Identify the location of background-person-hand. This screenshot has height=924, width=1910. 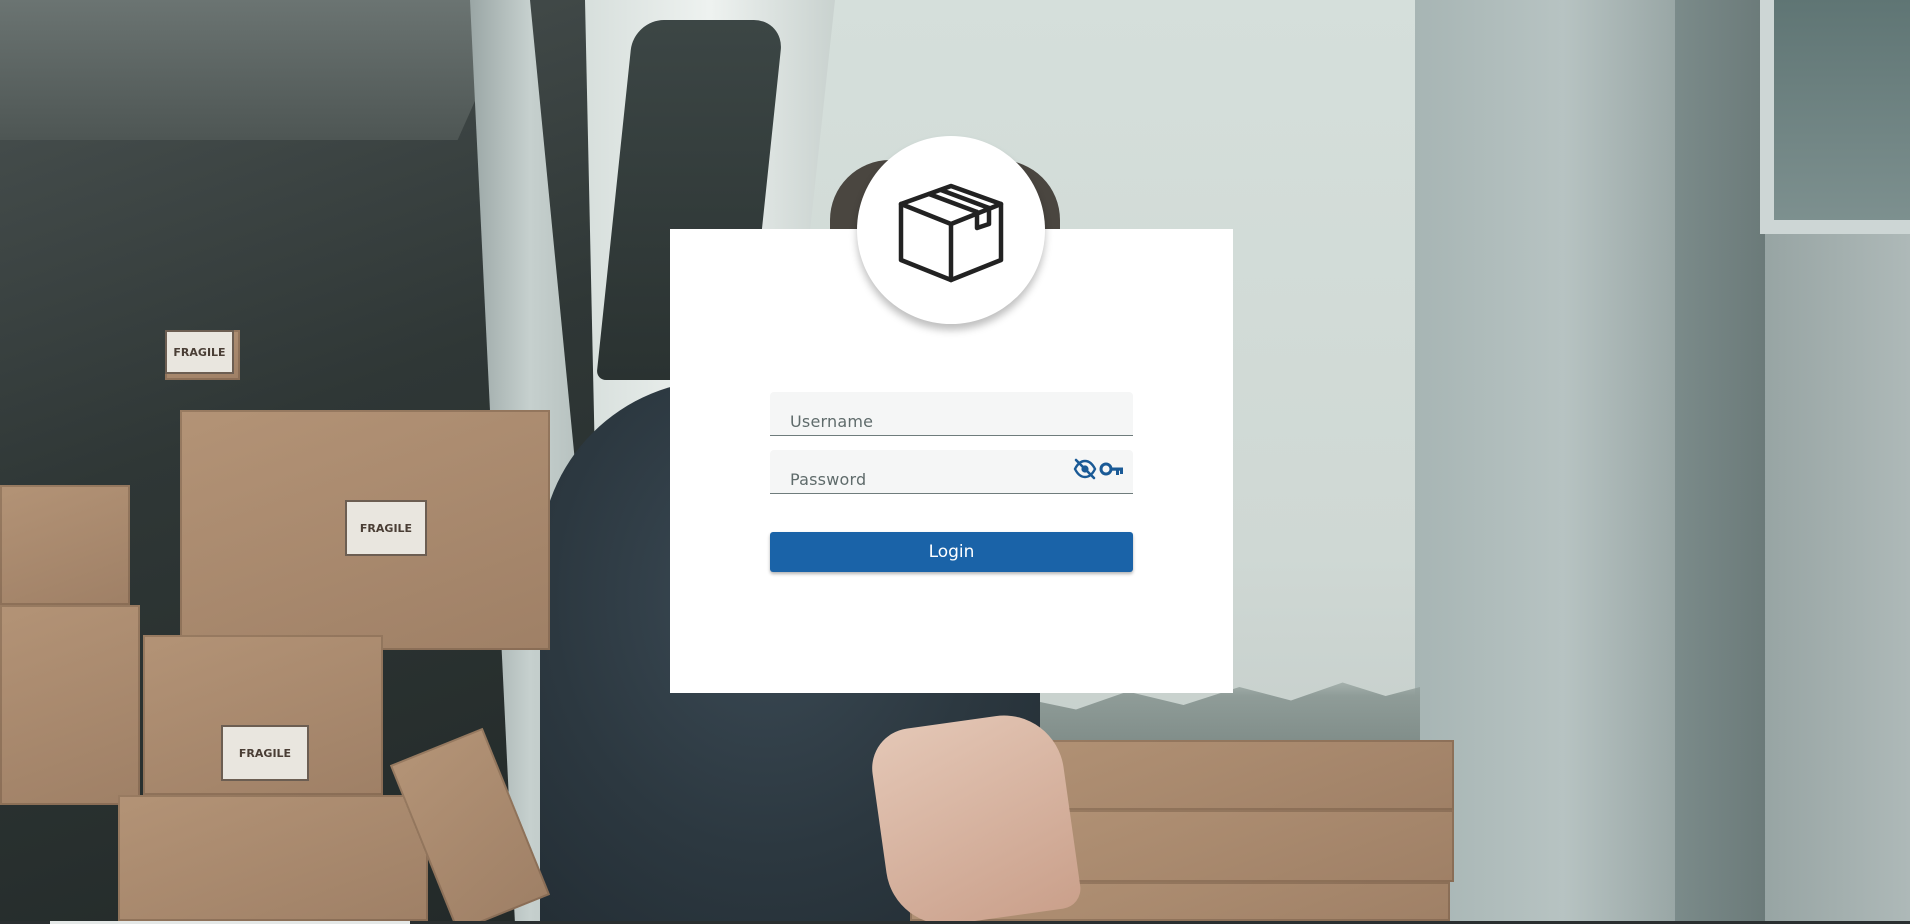
(975, 815).